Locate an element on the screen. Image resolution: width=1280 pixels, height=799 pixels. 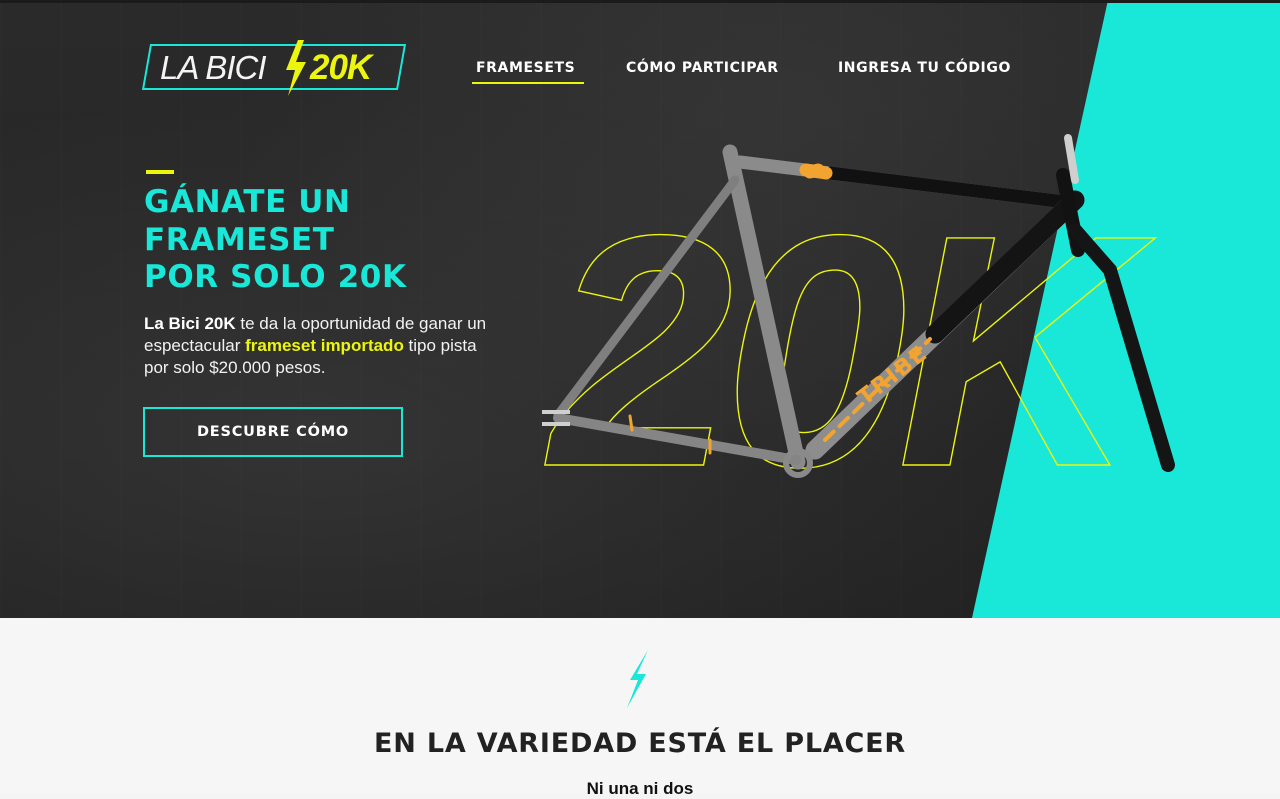
section-title: EN LA VARIEDAD ESTÁ EL PLACER is located at coordinates (640, 743).